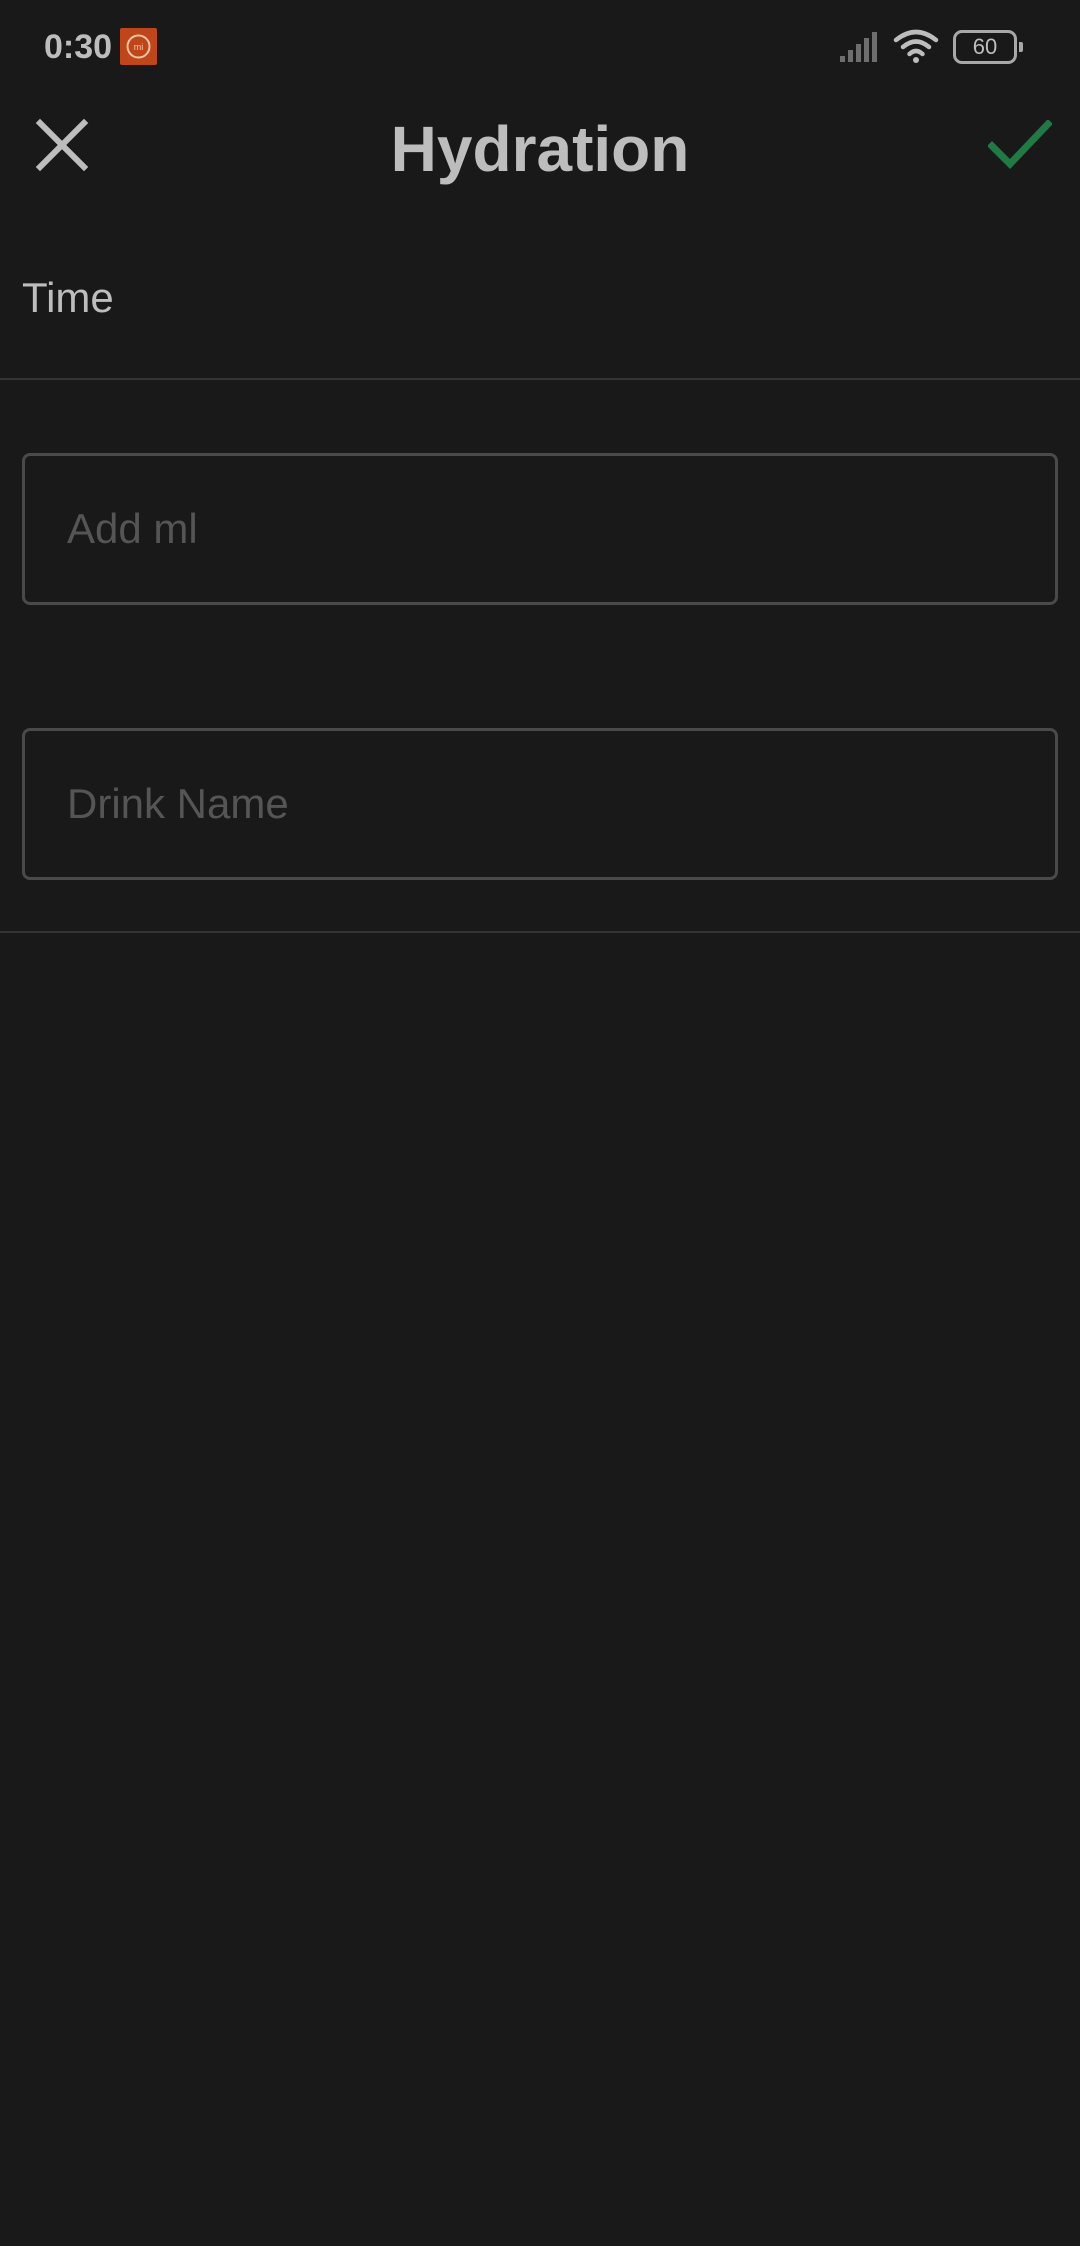  I want to click on time-label: Time, so click(68, 298).